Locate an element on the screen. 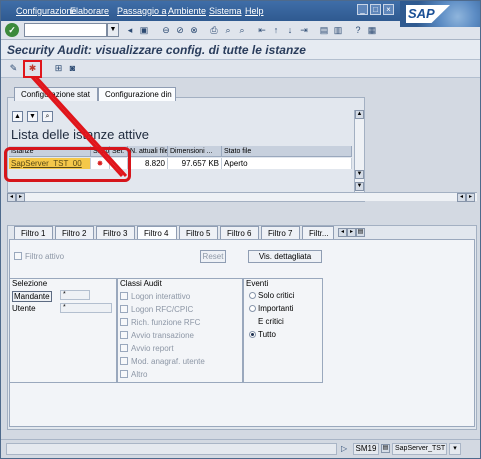 The height and width of the screenshot is (459, 481). annotation-highlight is located at coordinates (67, 164).